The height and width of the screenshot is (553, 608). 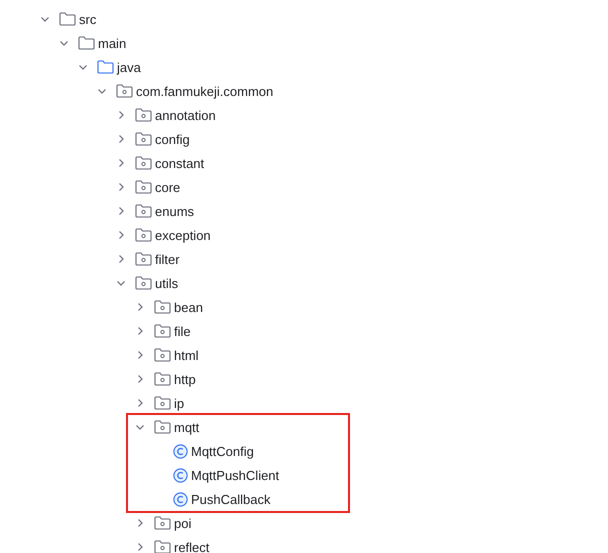 I want to click on tree-item-label: PushCallback, so click(x=230, y=499).